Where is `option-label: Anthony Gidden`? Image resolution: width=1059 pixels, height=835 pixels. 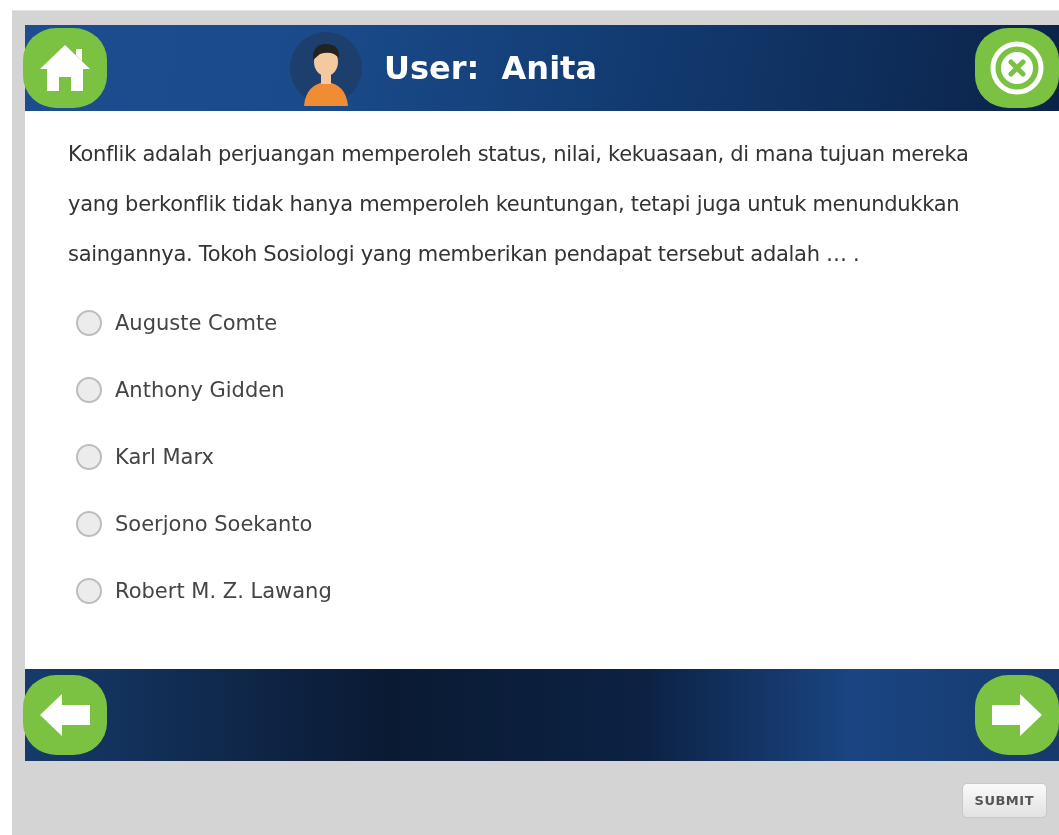 option-label: Anthony Gidden is located at coordinates (200, 389).